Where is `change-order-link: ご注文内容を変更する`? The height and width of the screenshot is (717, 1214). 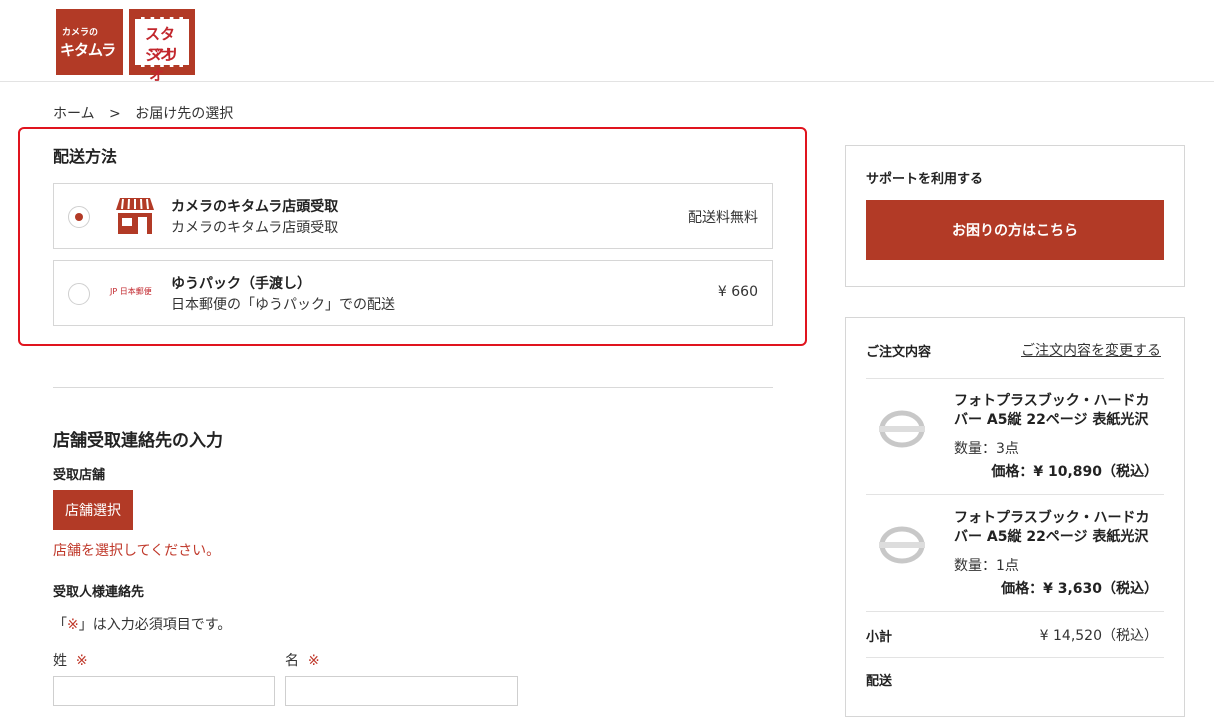 change-order-link: ご注文内容を変更する is located at coordinates (1091, 350).